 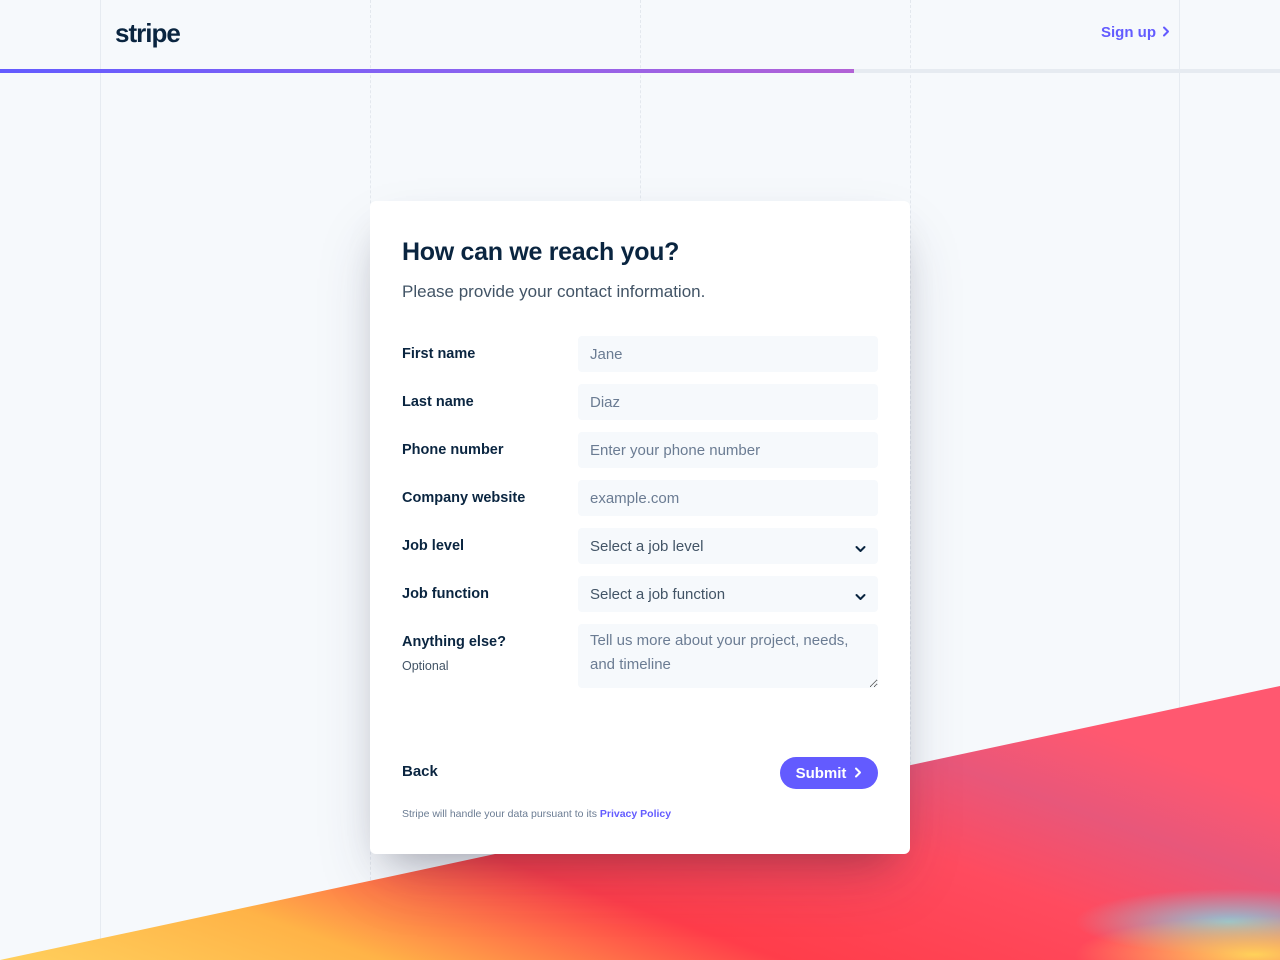 I want to click on company-website-label: Company website, so click(x=464, y=498).